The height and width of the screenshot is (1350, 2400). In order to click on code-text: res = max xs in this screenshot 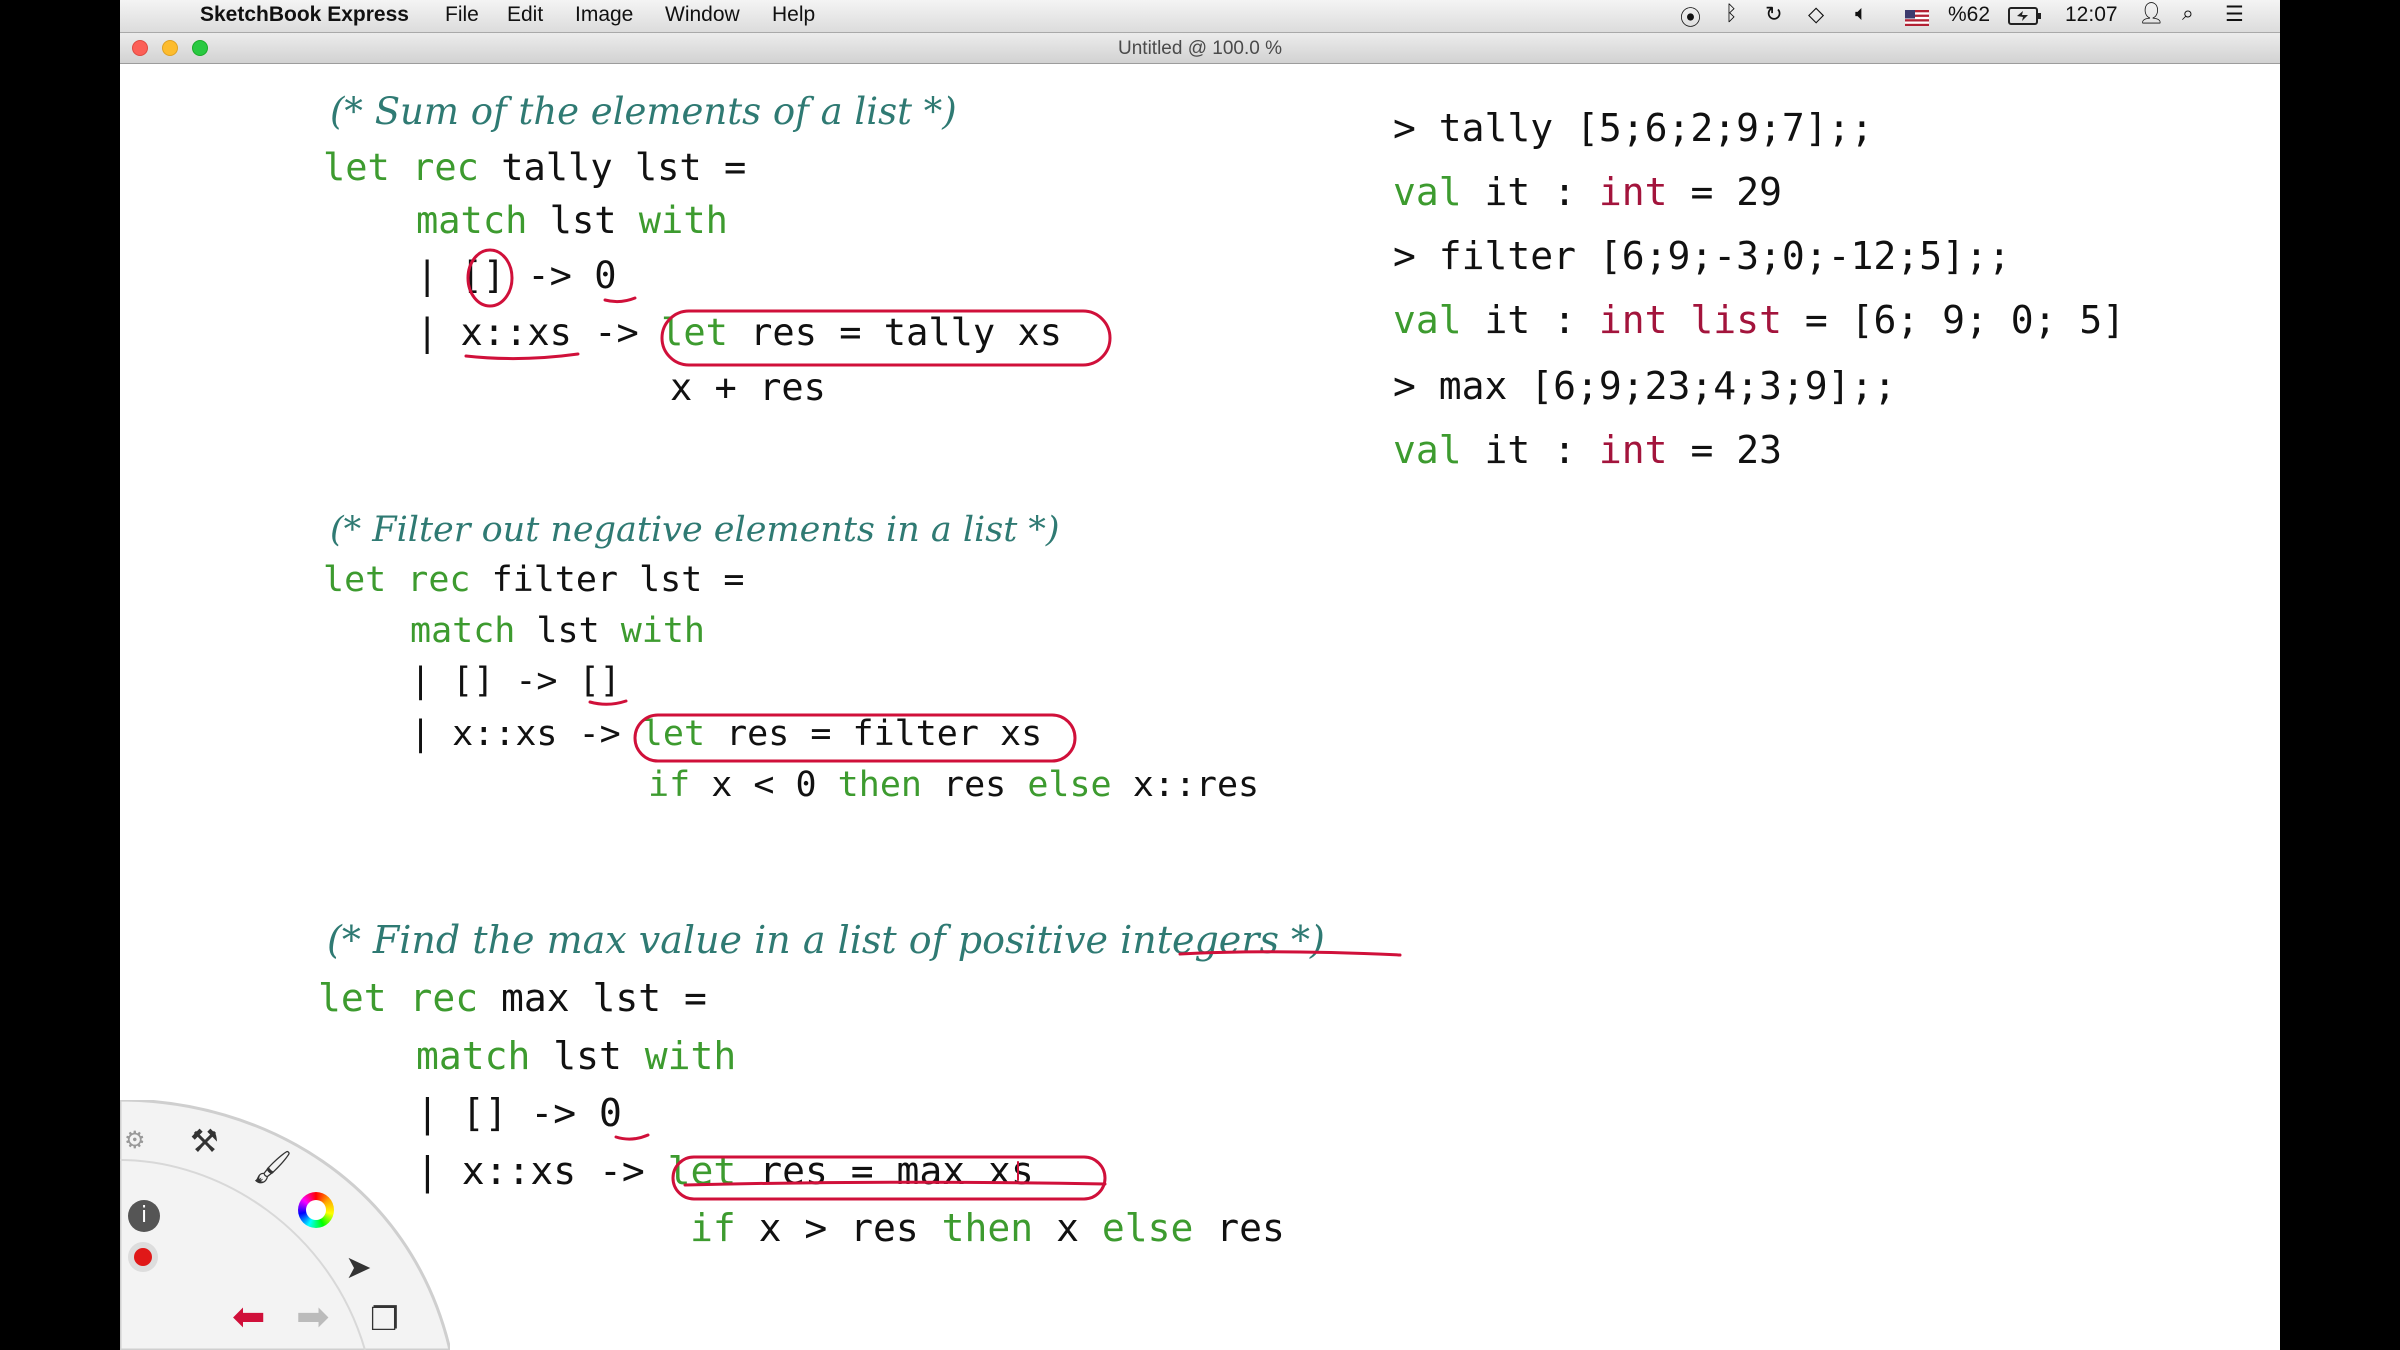, I will do `click(885, 1171)`.